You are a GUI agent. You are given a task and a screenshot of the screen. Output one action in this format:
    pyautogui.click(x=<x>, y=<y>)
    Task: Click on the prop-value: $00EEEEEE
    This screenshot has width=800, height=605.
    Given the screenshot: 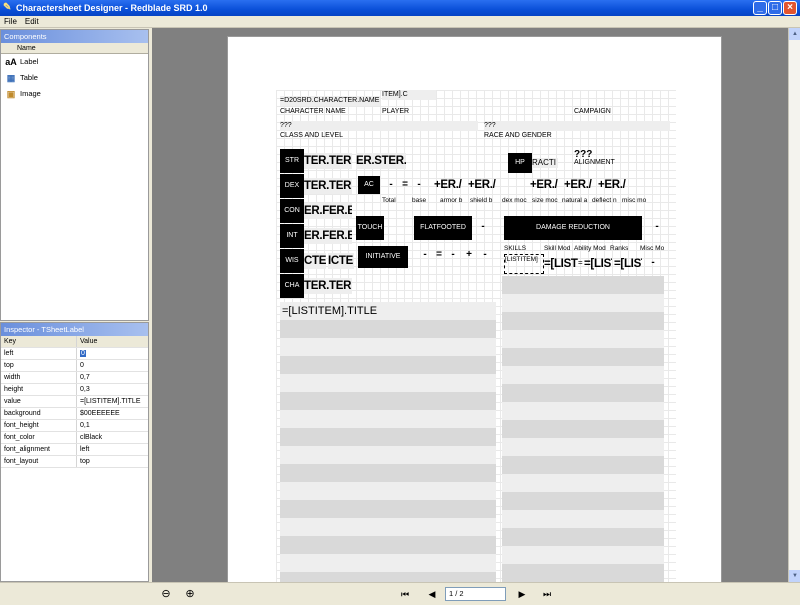 What is the action you would take?
    pyautogui.click(x=112, y=413)
    